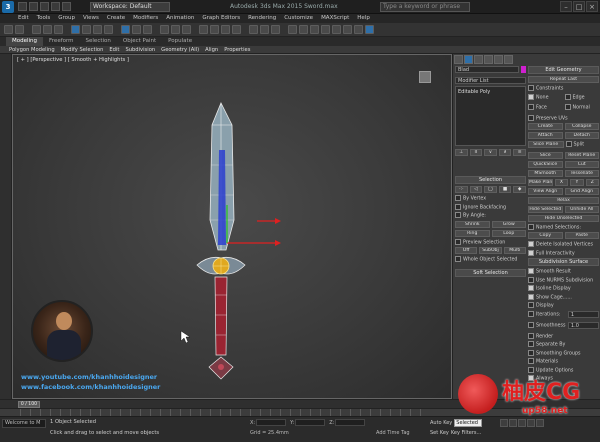 This screenshot has height=442, width=600. I want to click on menu-help: Help, so click(363, 18).